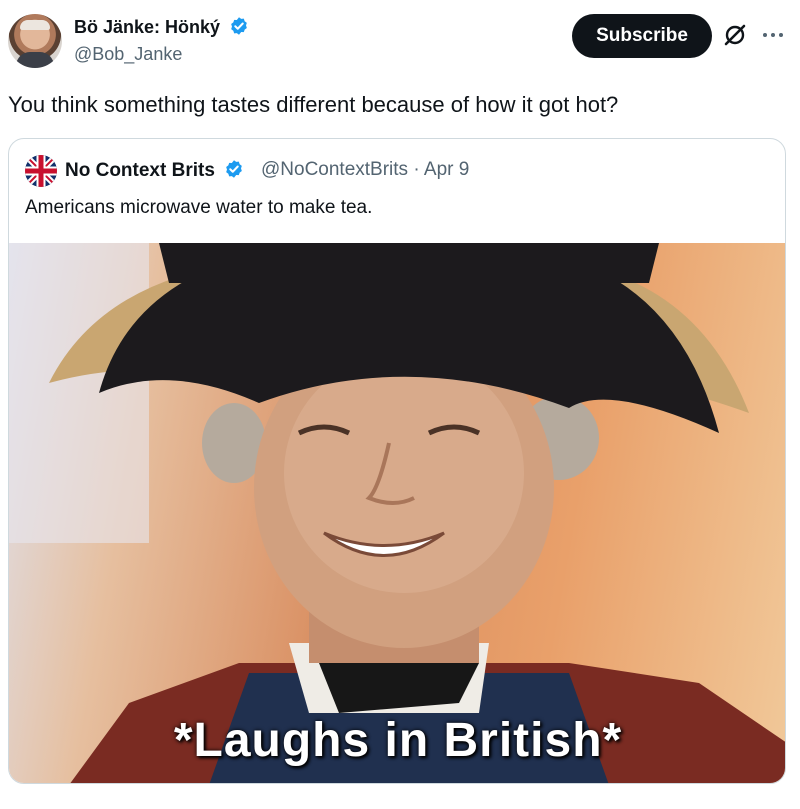  I want to click on author-avatar, so click(35, 41).